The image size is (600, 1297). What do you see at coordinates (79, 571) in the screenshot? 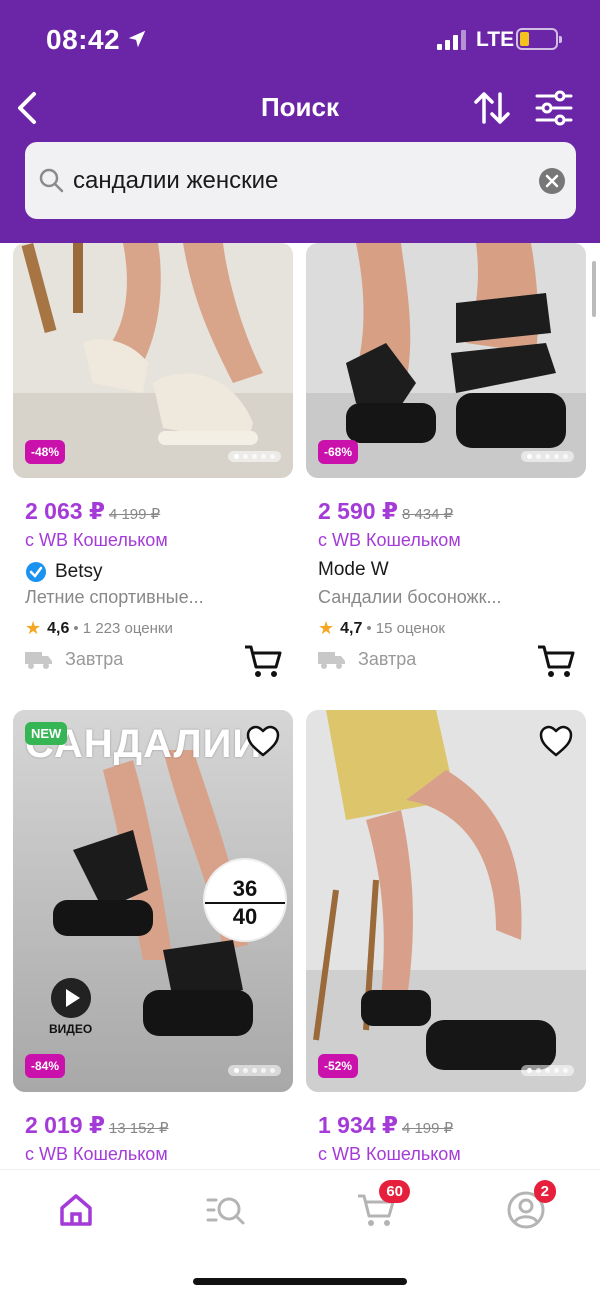
I see `brand-name: Betsy` at bounding box center [79, 571].